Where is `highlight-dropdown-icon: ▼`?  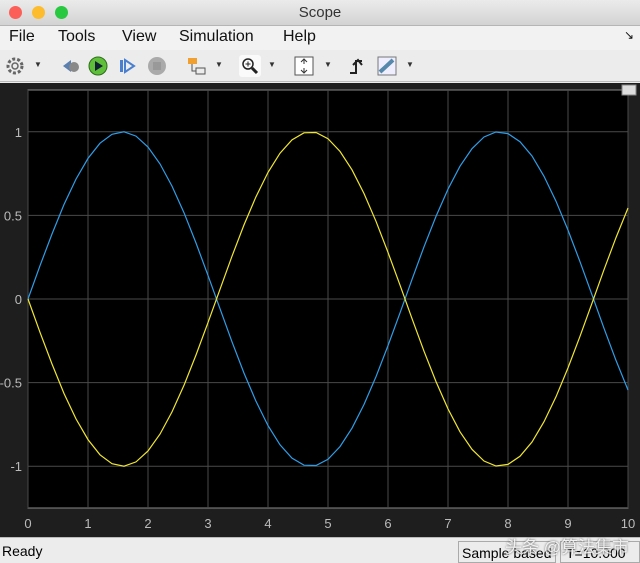 highlight-dropdown-icon: ▼ is located at coordinates (219, 64).